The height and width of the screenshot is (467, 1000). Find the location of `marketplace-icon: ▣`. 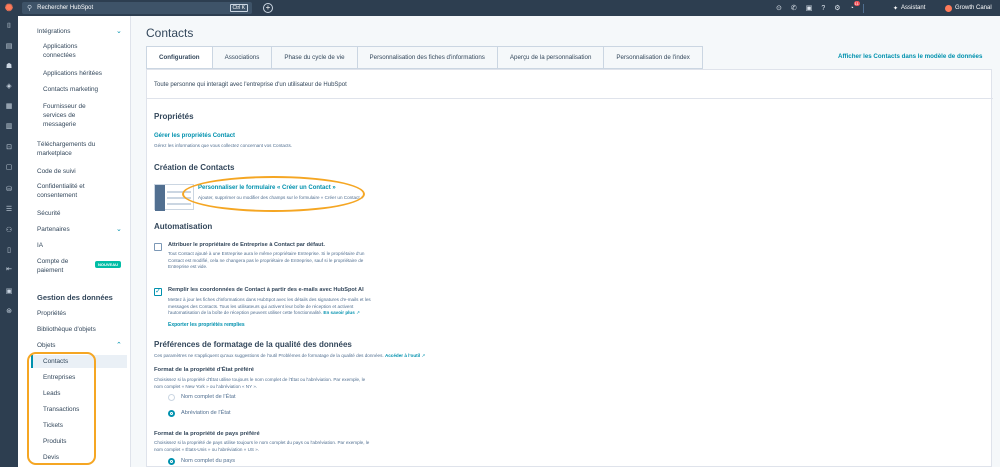

marketplace-icon: ▣ is located at coordinates (809, 8).